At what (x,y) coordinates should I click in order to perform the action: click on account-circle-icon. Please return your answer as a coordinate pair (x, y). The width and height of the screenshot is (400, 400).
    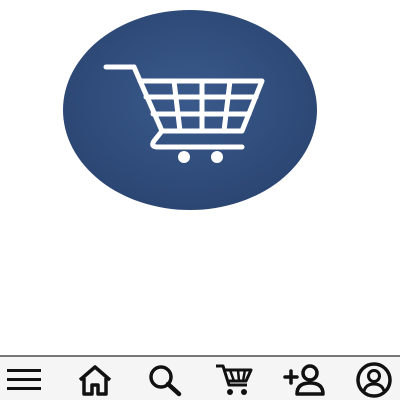
    Looking at the image, I should click on (374, 380).